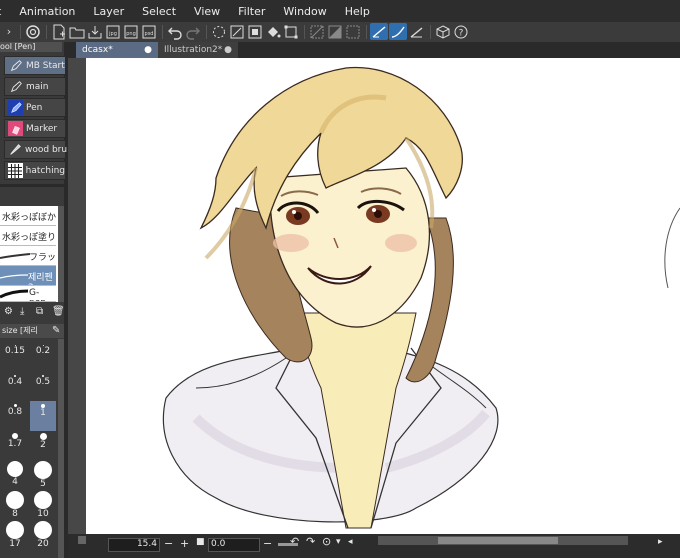 The height and width of the screenshot is (558, 680). What do you see at coordinates (374, 546) in the screenshot?
I see `status-bar: 15.4 − + ■ 0.0 − ↶ ↷ ⊙ ▾ ◂ ▸` at bounding box center [374, 546].